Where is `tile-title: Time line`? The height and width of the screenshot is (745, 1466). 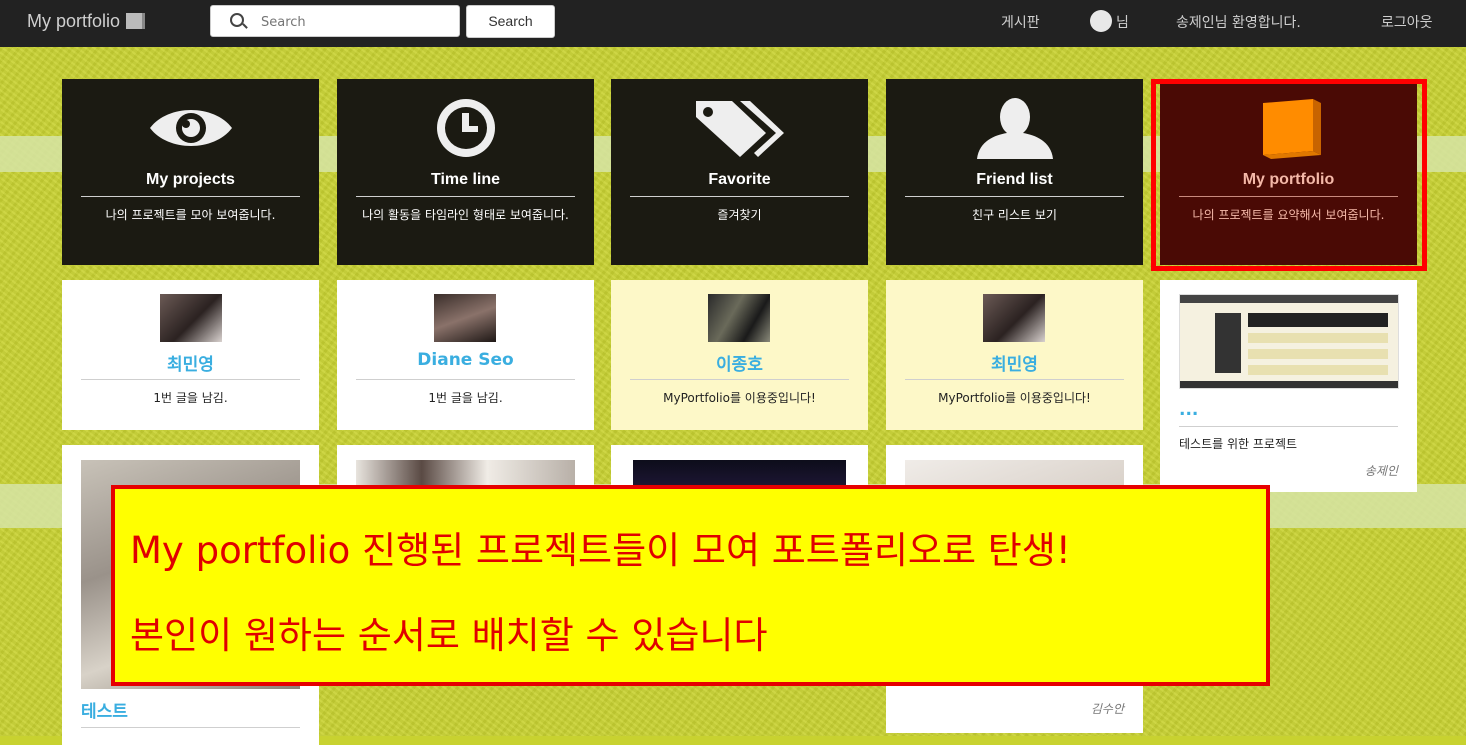 tile-title: Time line is located at coordinates (465, 179).